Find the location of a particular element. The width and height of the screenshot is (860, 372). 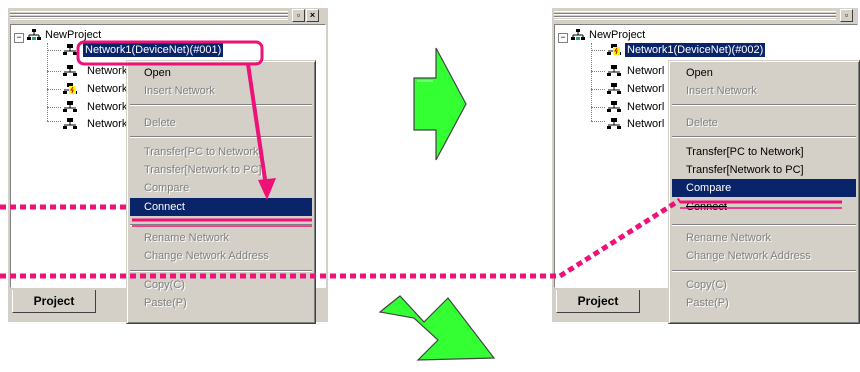

callout-box is located at coordinates (170, 53).